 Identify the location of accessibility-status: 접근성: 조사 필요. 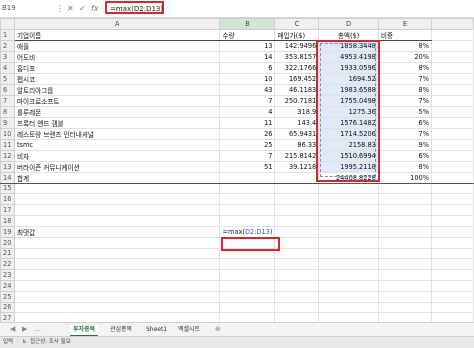
(50, 342).